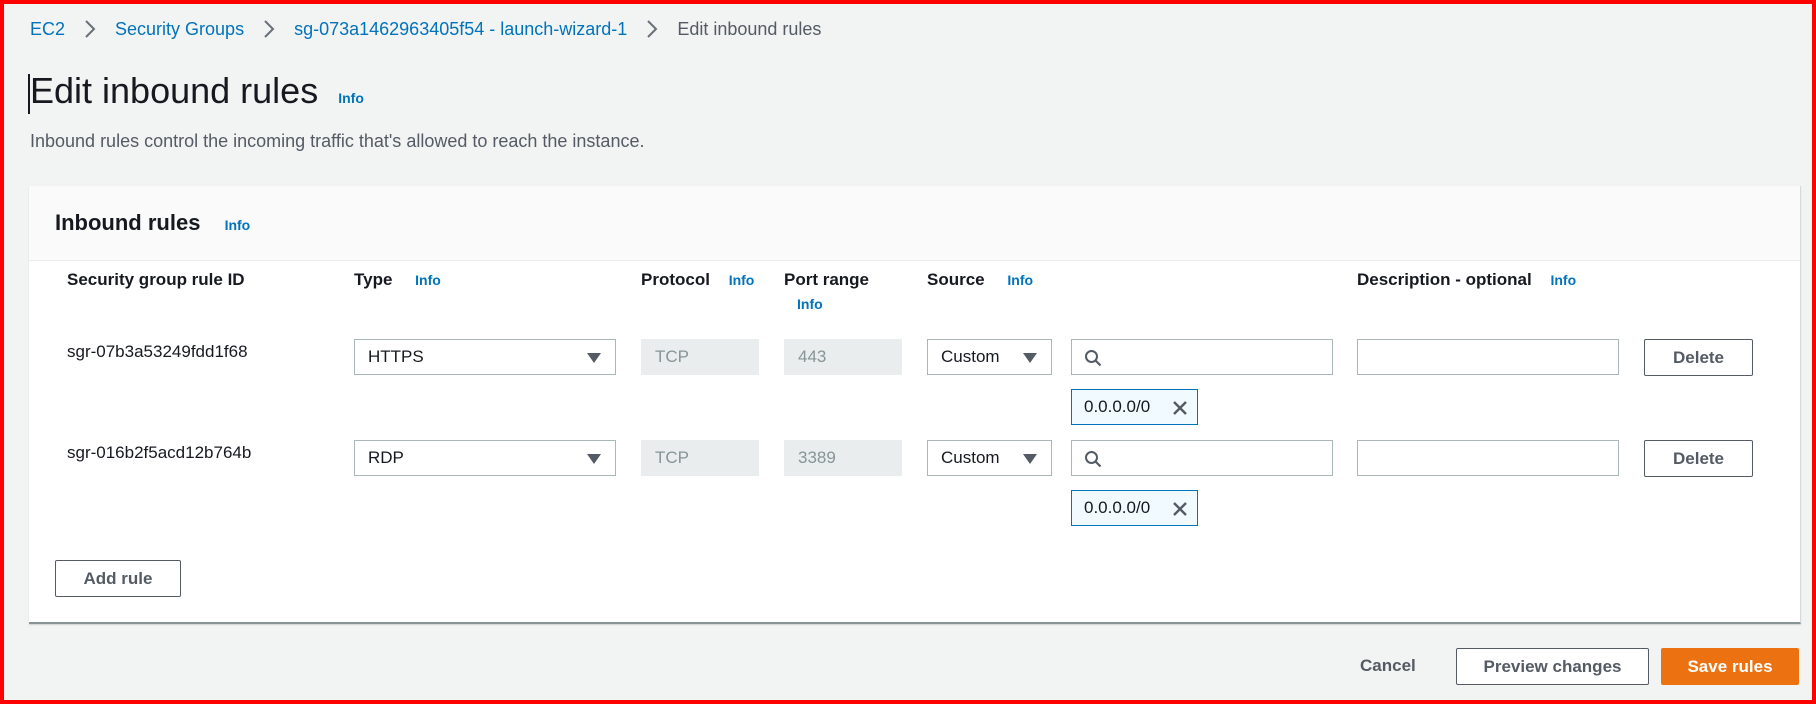 The width and height of the screenshot is (1816, 704). I want to click on type-select: HTTPS, so click(485, 357).